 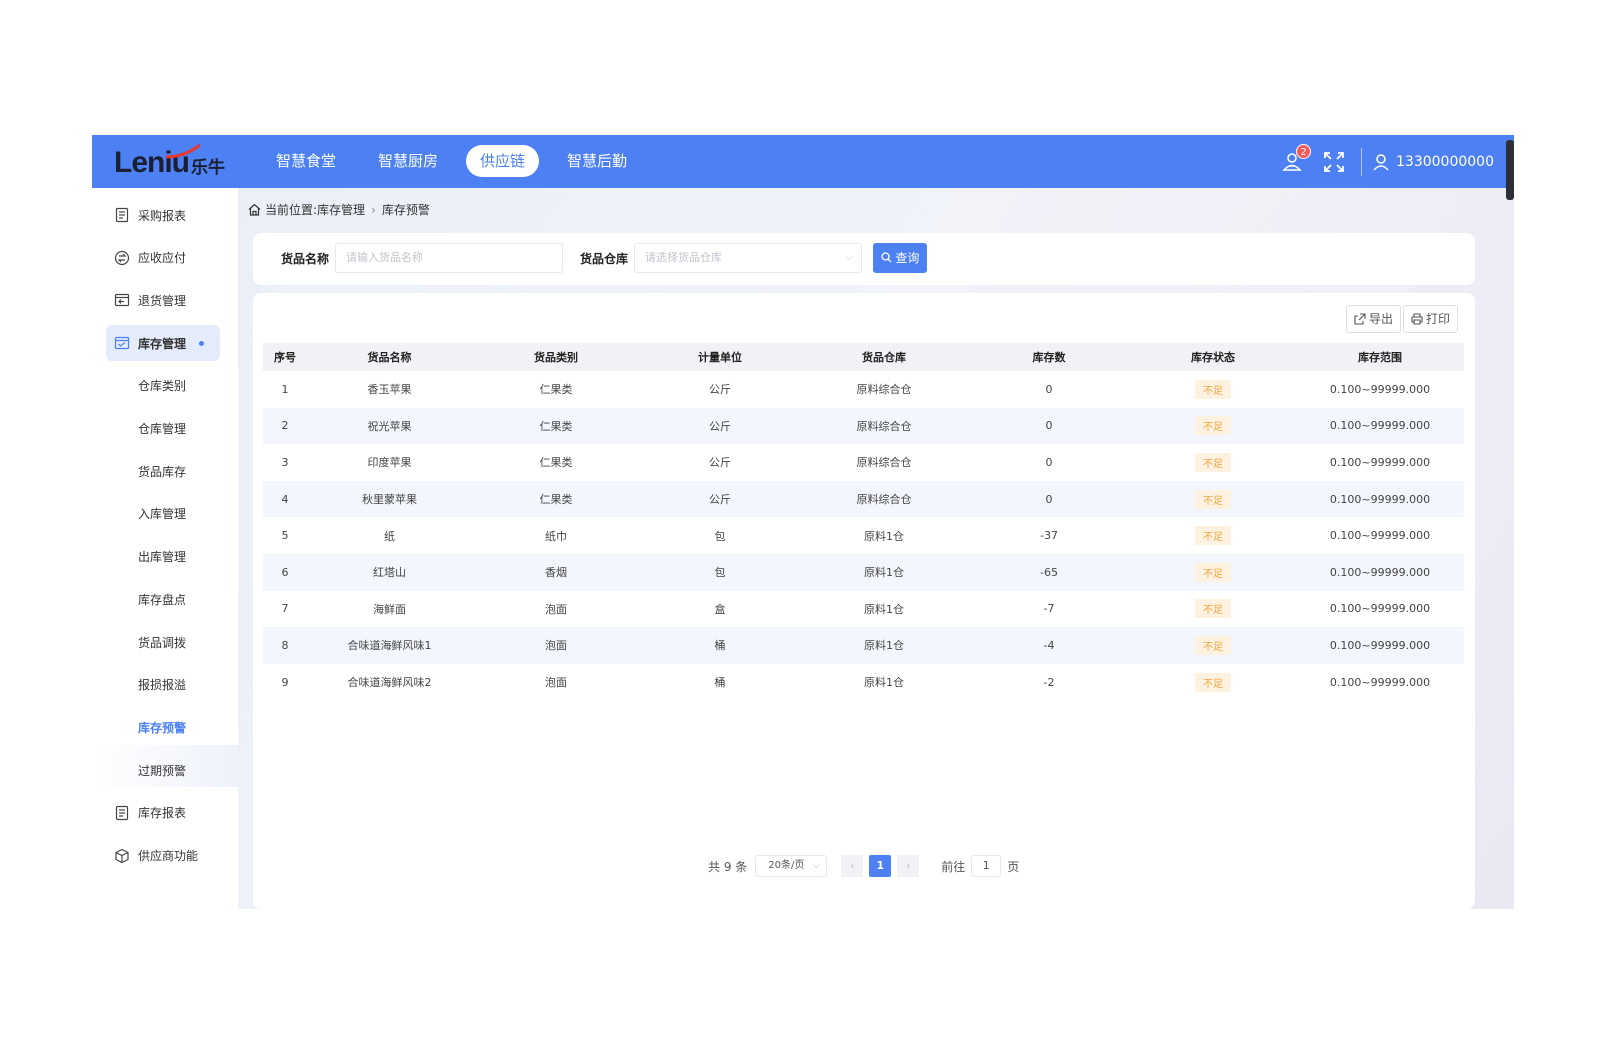 I want to click on breadcrumb-level2: 库存预警, so click(x=405, y=210).